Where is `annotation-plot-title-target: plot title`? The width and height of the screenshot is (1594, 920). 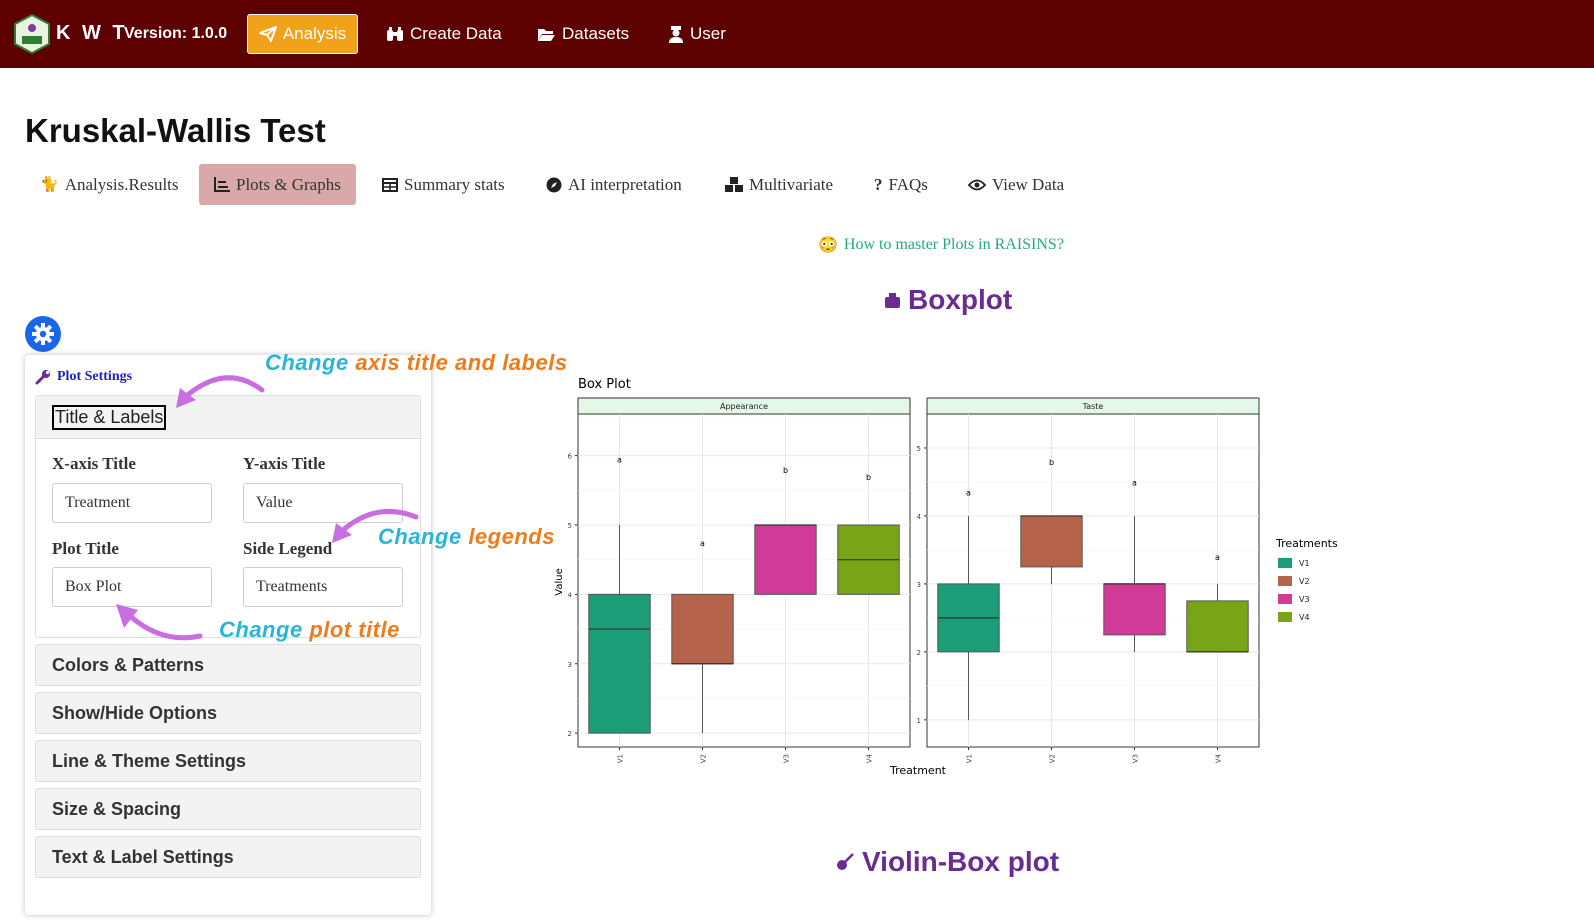
annotation-plot-title-target: plot title is located at coordinates (354, 629).